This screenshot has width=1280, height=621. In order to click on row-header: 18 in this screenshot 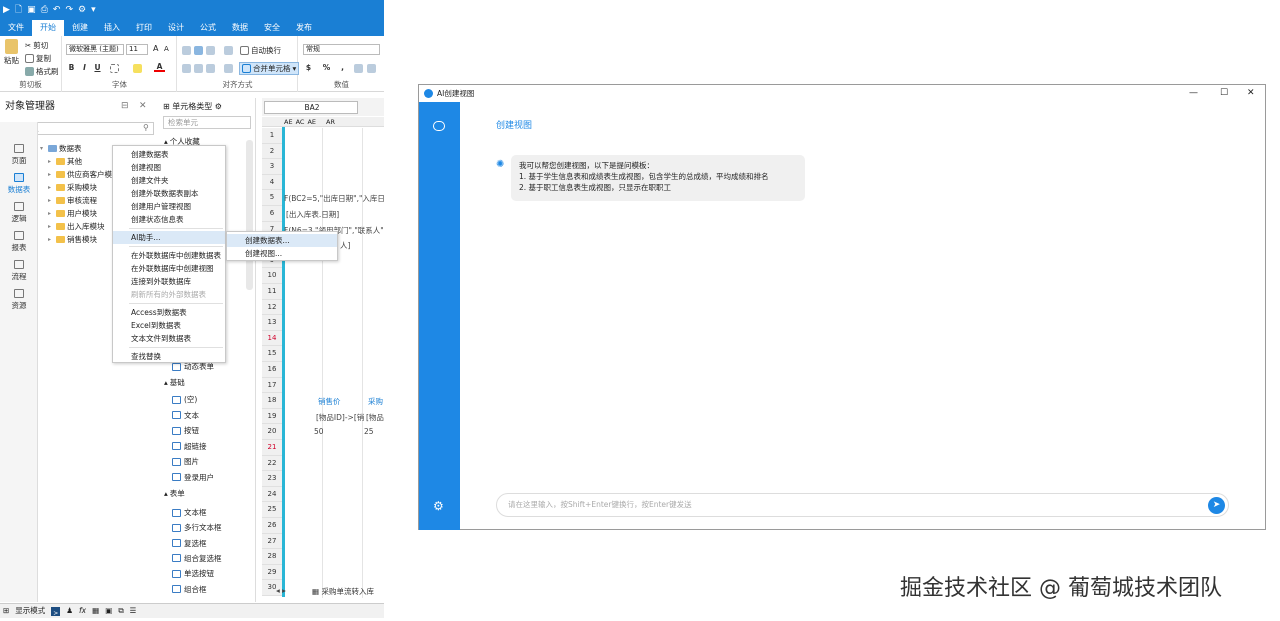, I will do `click(272, 401)`.